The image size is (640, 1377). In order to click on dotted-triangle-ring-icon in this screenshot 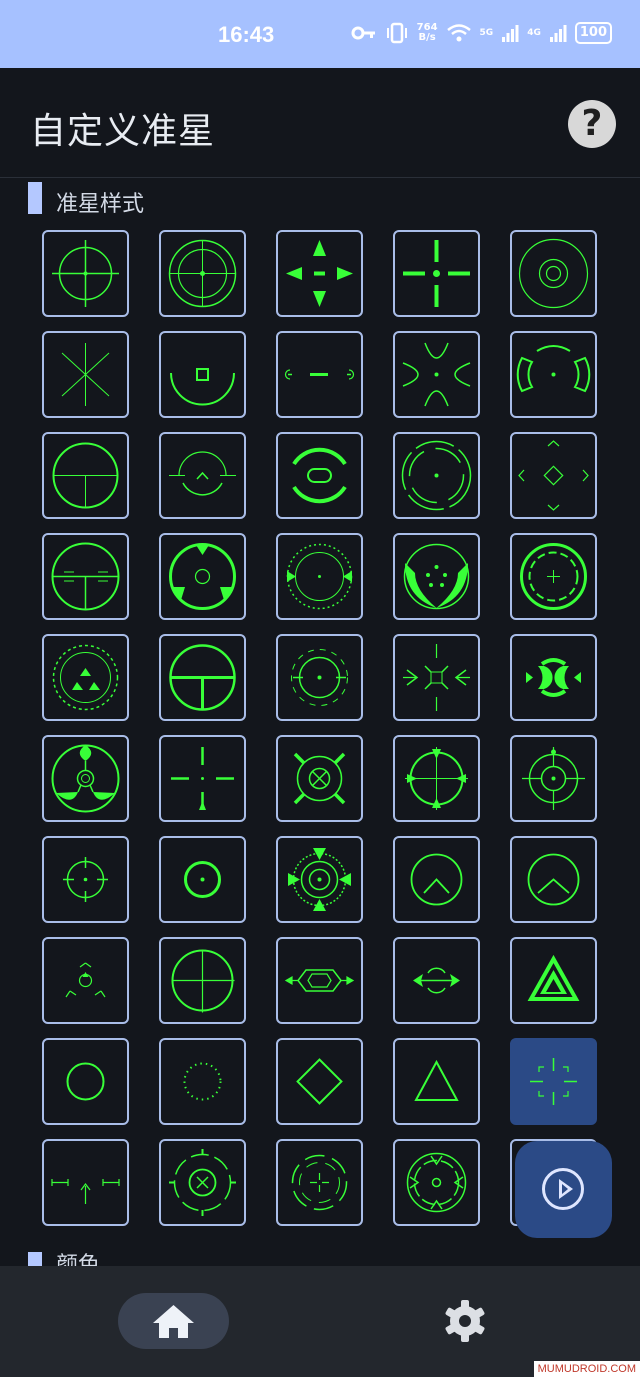, I will do `click(85, 677)`.